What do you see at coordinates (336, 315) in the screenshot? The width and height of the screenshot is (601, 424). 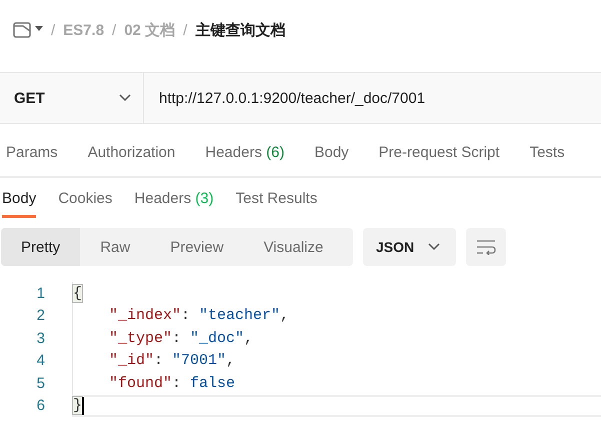 I see `code-line: "_index": "teacher",` at bounding box center [336, 315].